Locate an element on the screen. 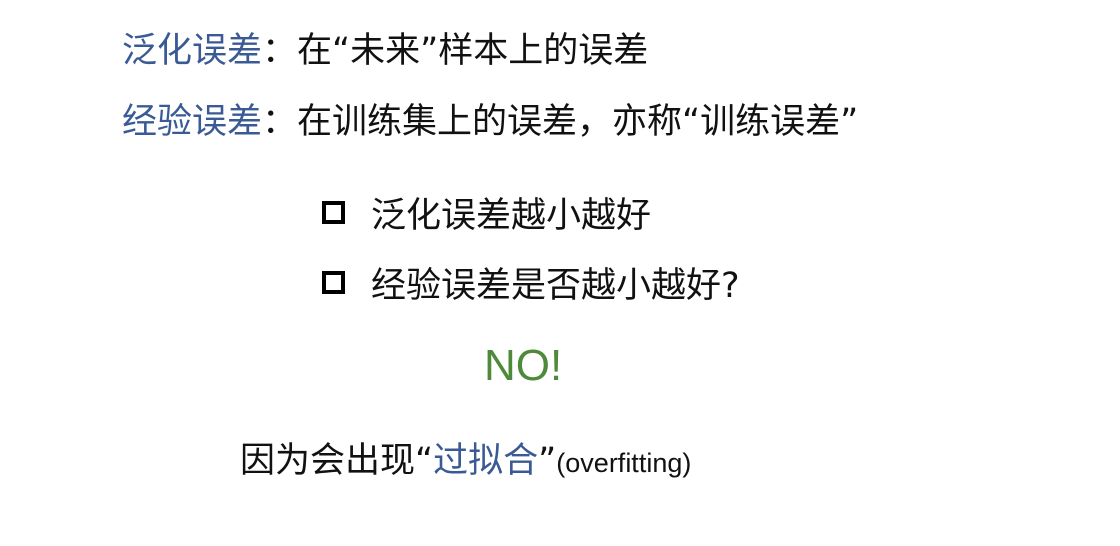  overfitting-term: 过拟合 is located at coordinates (486, 461).